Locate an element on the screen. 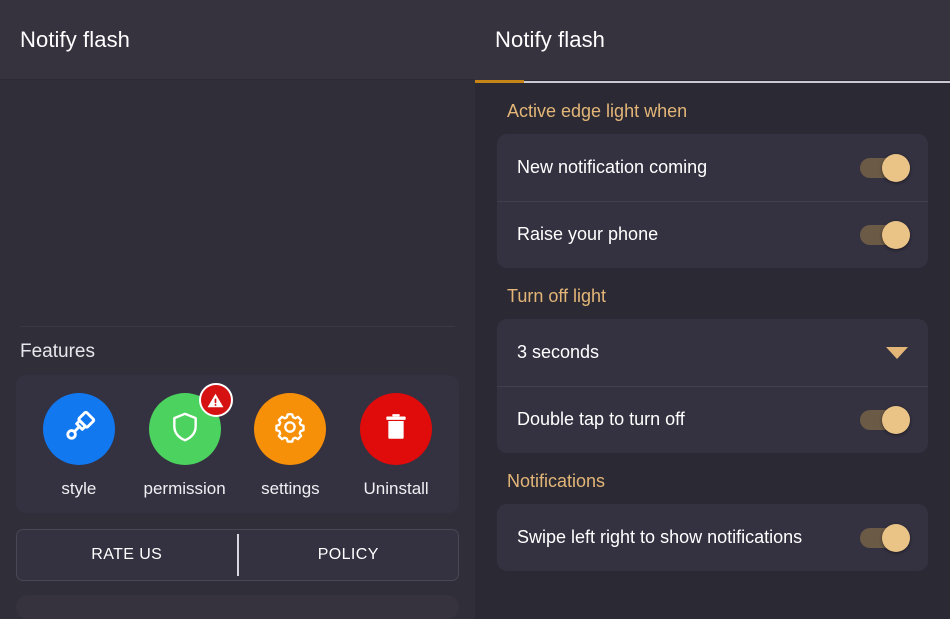  right-app-title: Notify flash is located at coordinates (550, 39).